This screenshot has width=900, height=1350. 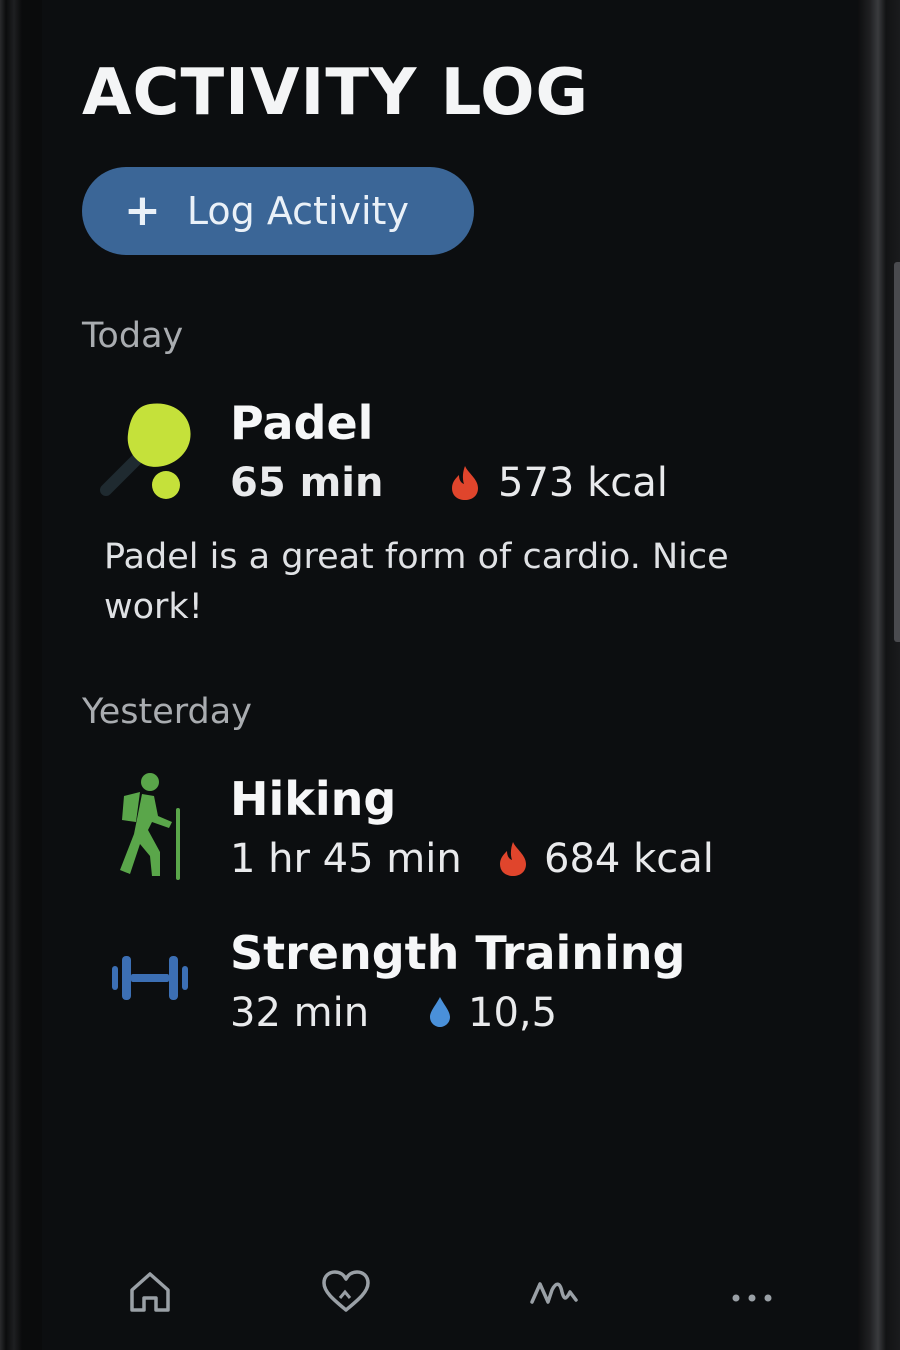 I want to click on nav-item-activity, so click(x=554, y=1294).